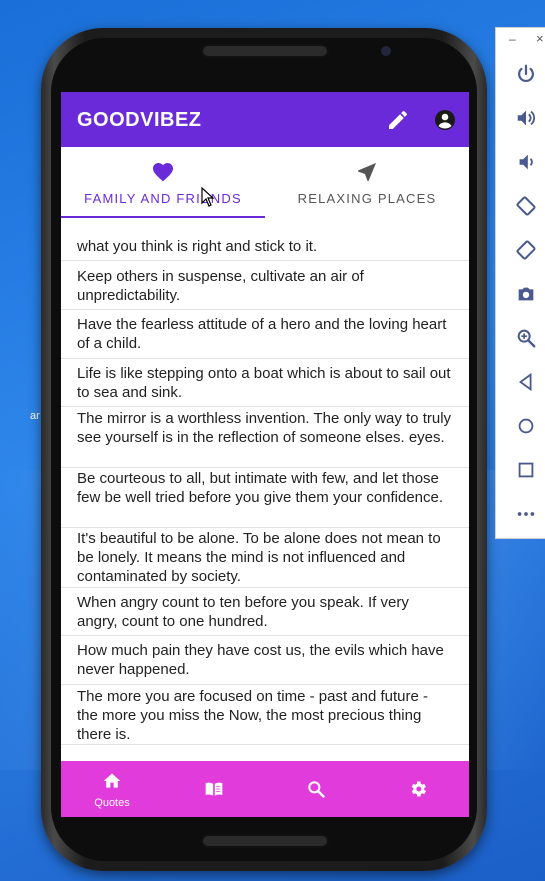 Image resolution: width=545 pixels, height=881 pixels. What do you see at coordinates (163, 198) in the screenshot?
I see `tab-label: FAMILY AND FRIENDS` at bounding box center [163, 198].